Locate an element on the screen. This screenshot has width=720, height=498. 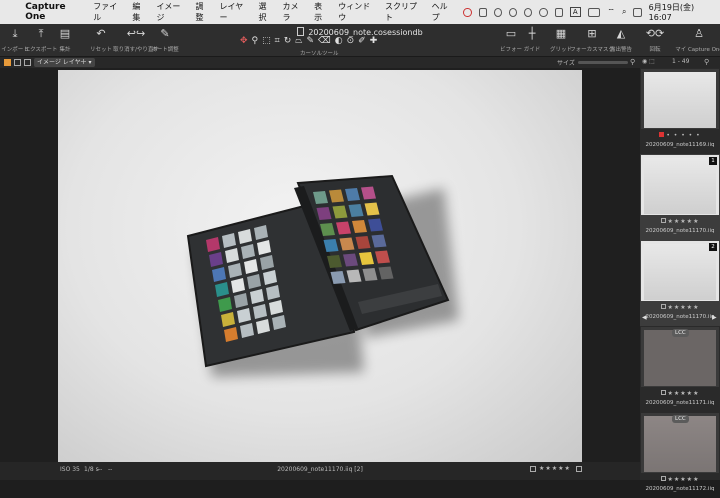
thumbnail-4: LCC ★★★★★ 20200609_note11171.iiq is located at coordinates (680, 369).